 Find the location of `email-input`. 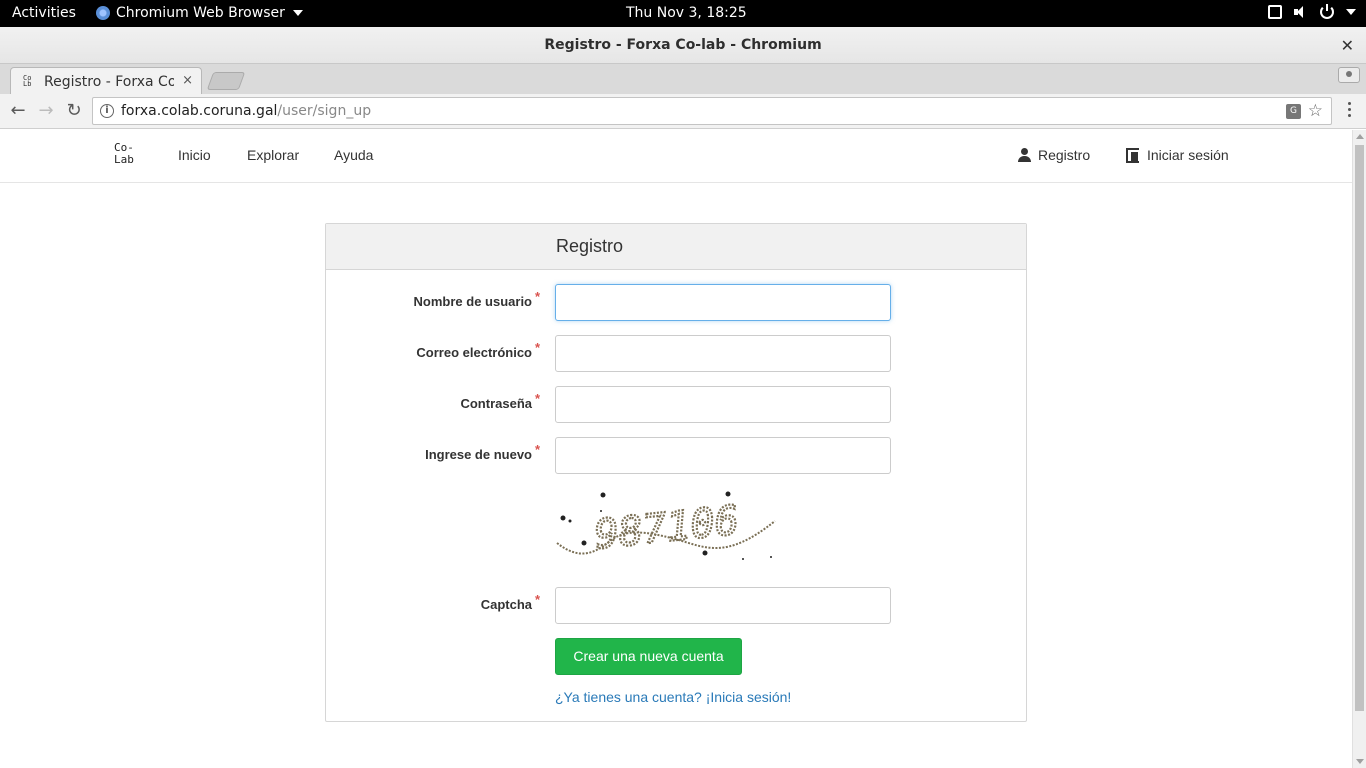

email-input is located at coordinates (723, 353).